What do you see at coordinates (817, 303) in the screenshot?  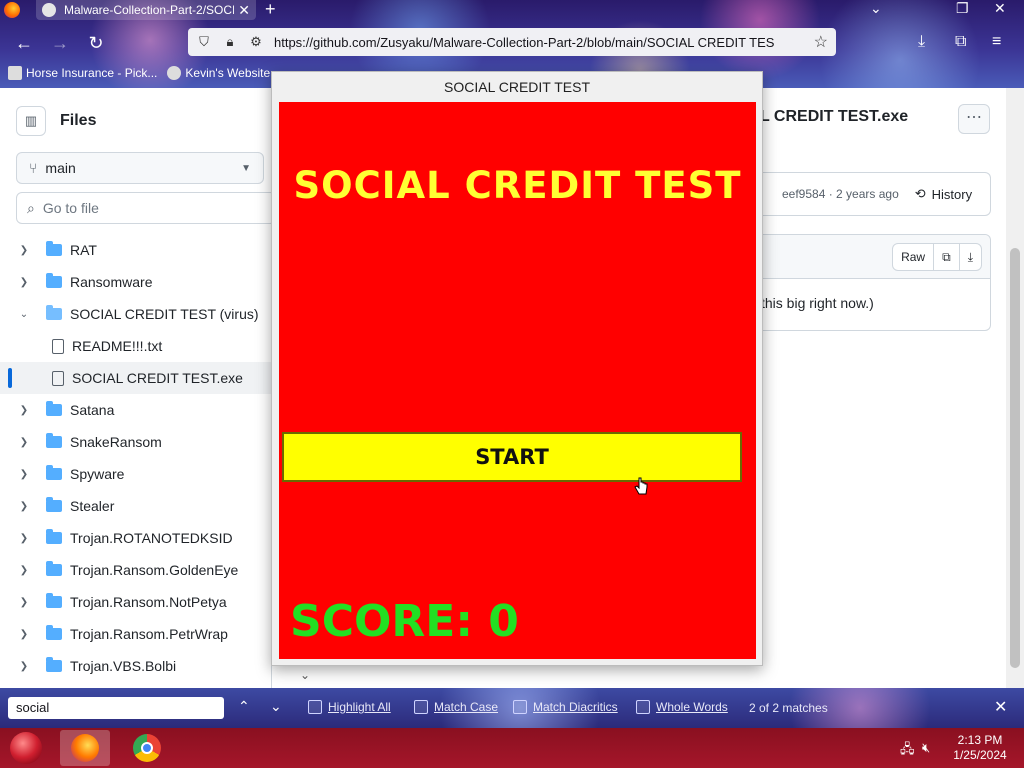 I see `file-message: this big right now.)` at bounding box center [817, 303].